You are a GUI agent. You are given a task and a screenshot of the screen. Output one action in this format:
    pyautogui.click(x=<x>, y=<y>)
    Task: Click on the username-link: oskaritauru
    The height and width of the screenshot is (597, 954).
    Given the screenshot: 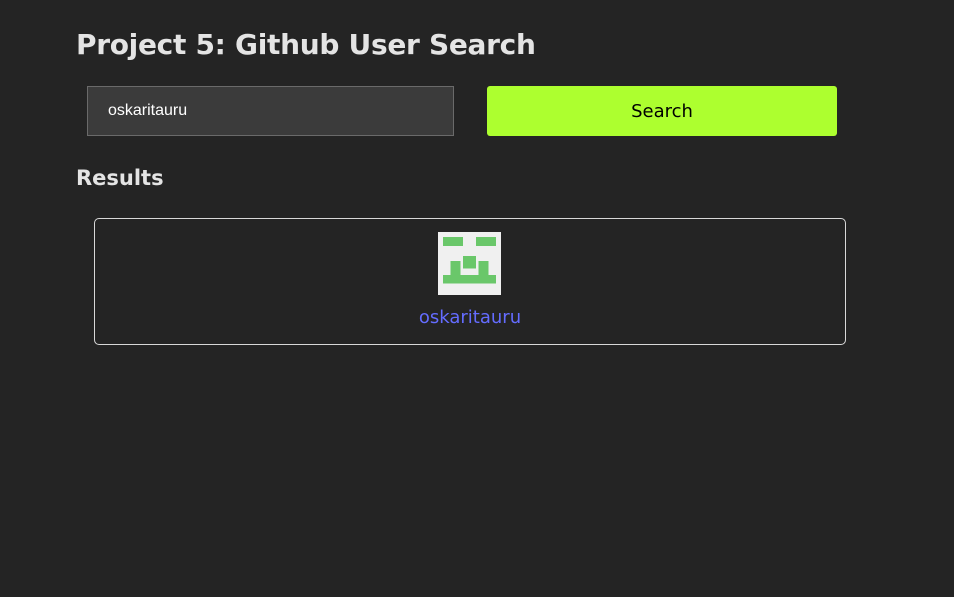 What is the action you would take?
    pyautogui.click(x=470, y=317)
    